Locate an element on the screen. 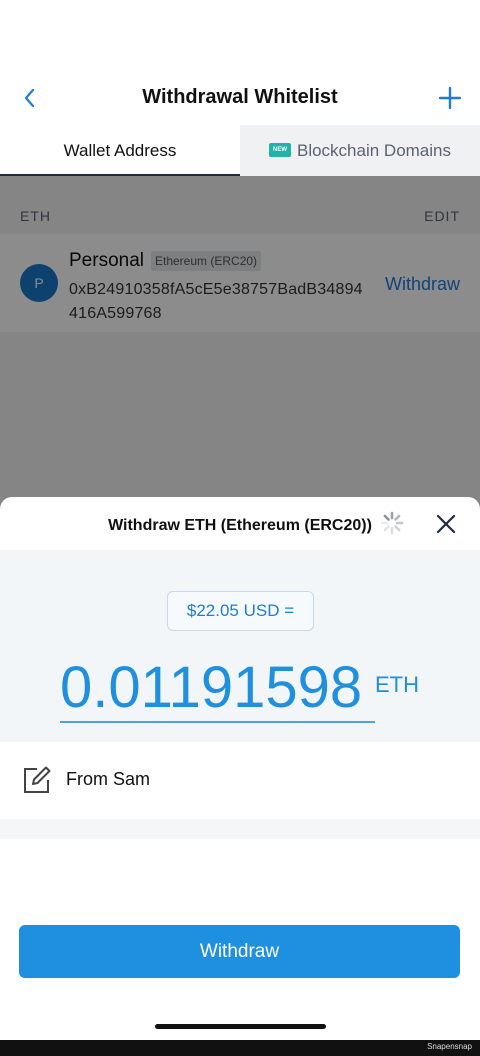 This screenshot has width=480, height=1056. nav-bar: Withdrawal Whitelist is located at coordinates (240, 62).